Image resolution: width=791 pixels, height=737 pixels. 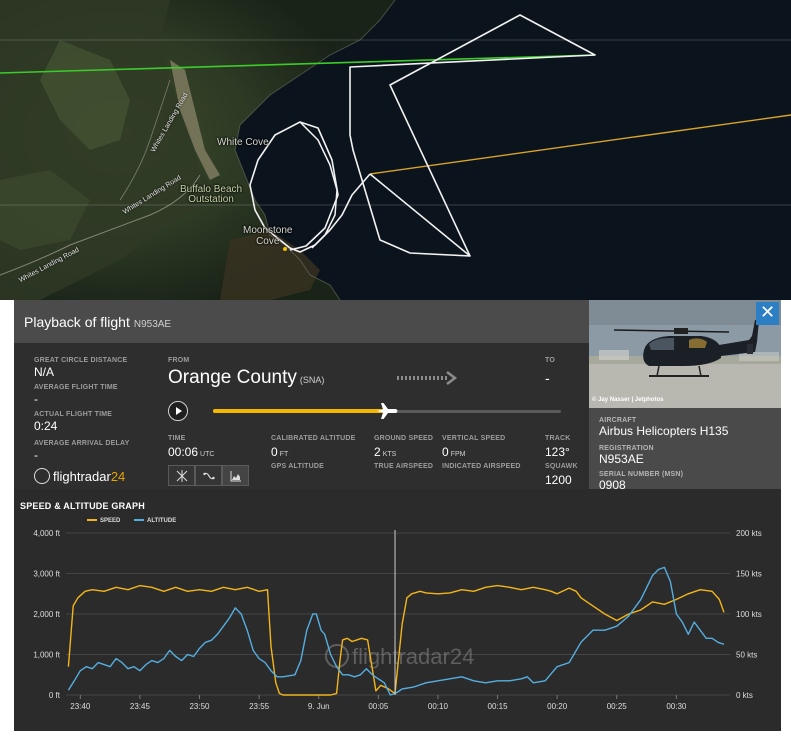 I want to click on logo-text-24: 24, so click(x=118, y=476).